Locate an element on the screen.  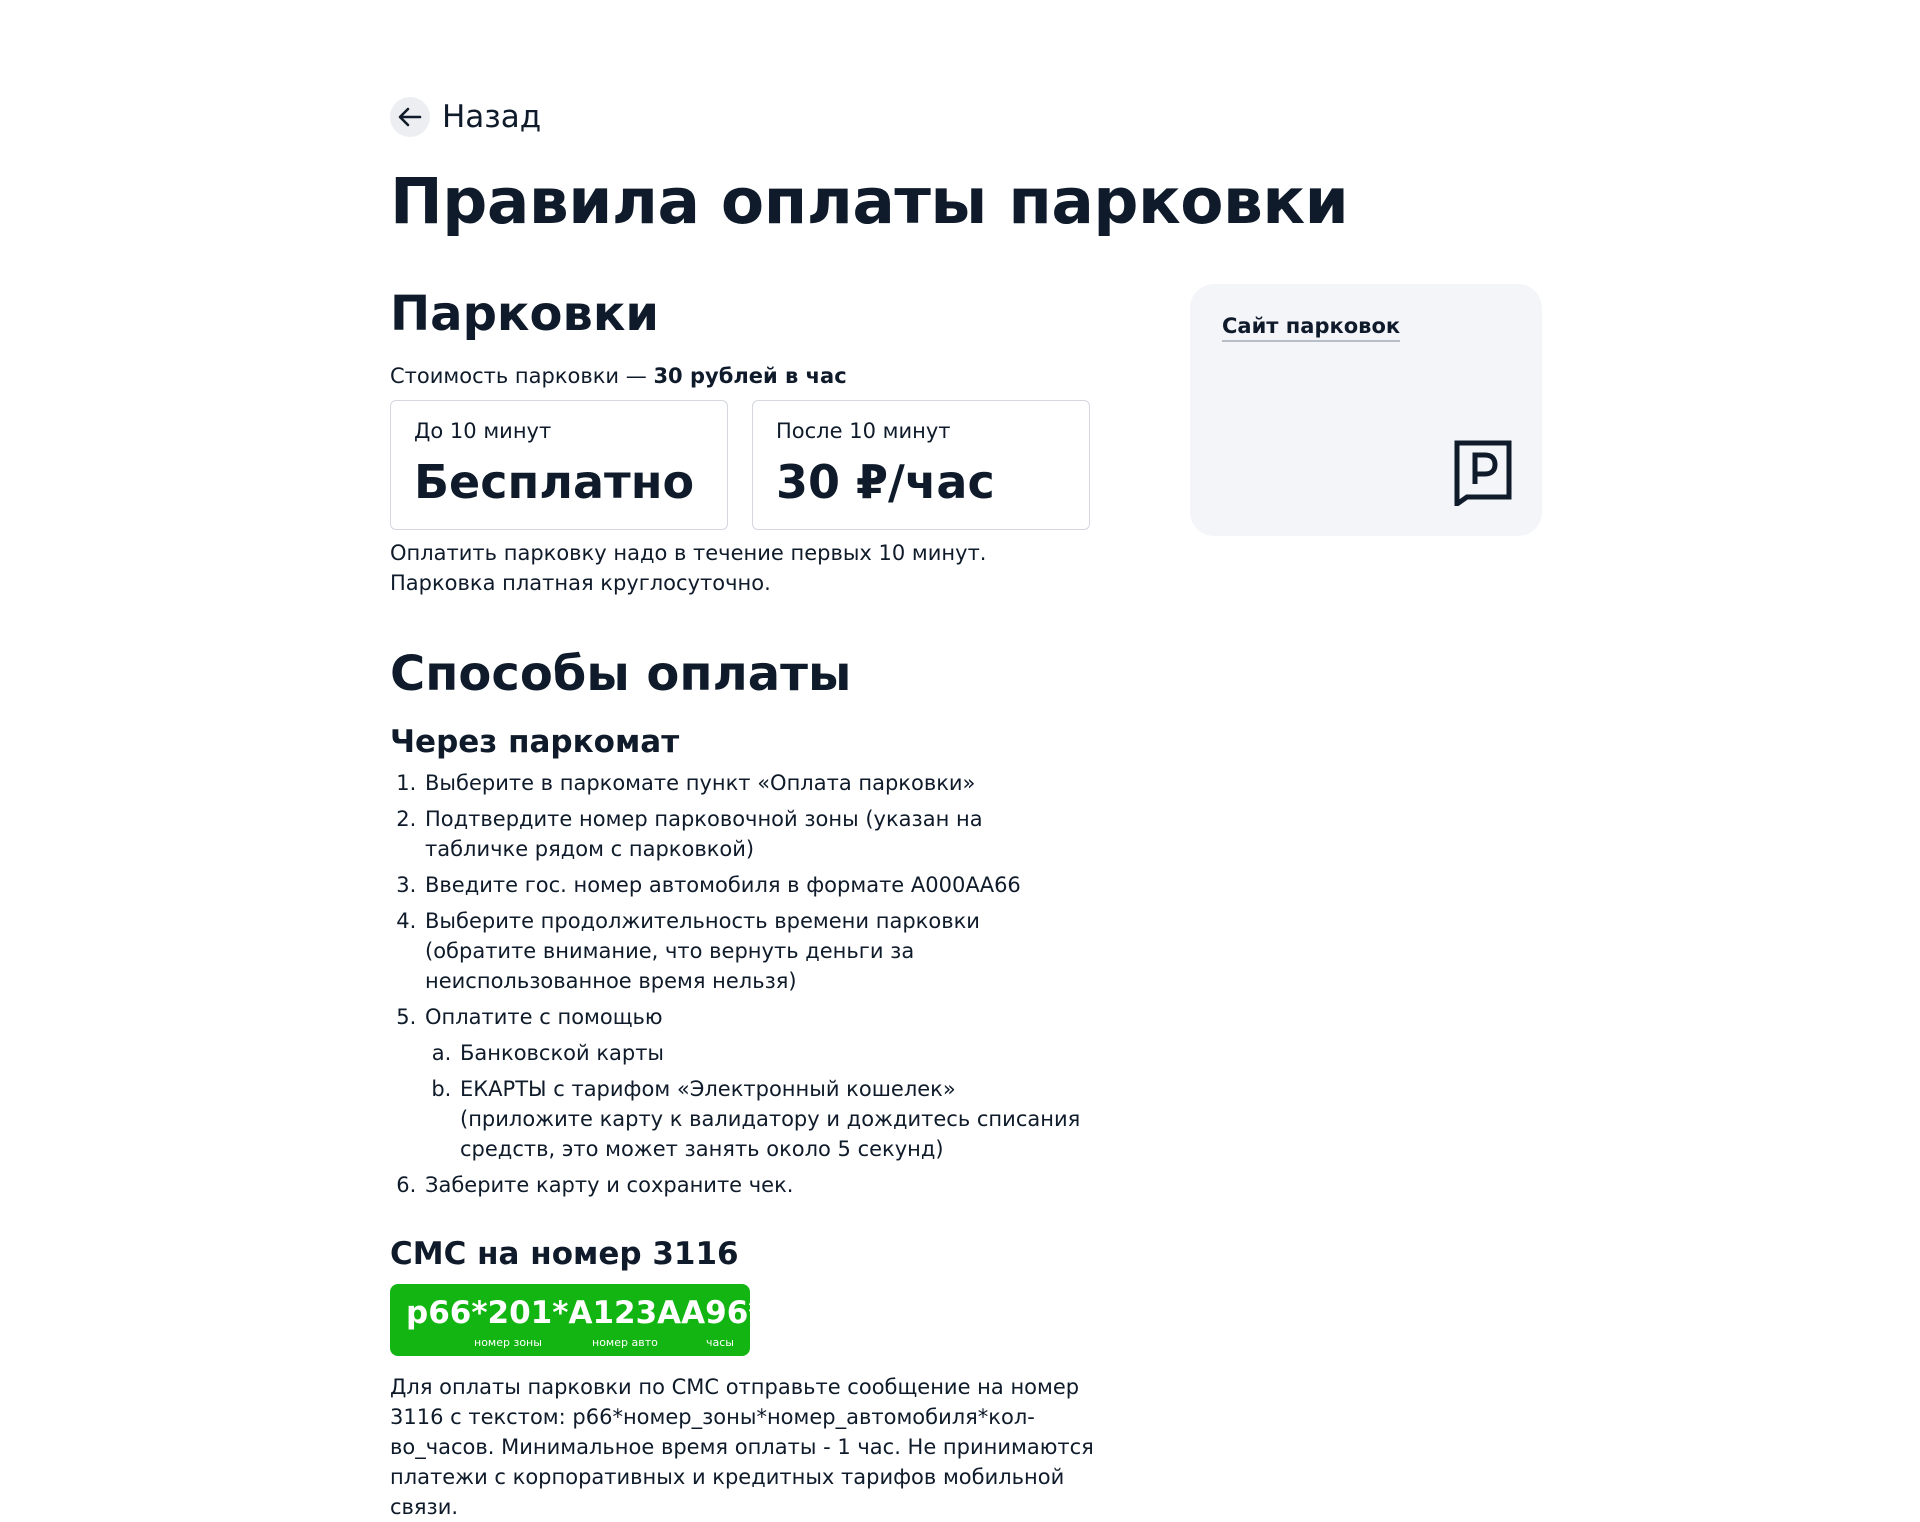
sms-caption-hours: часы is located at coordinates (720, 1342).